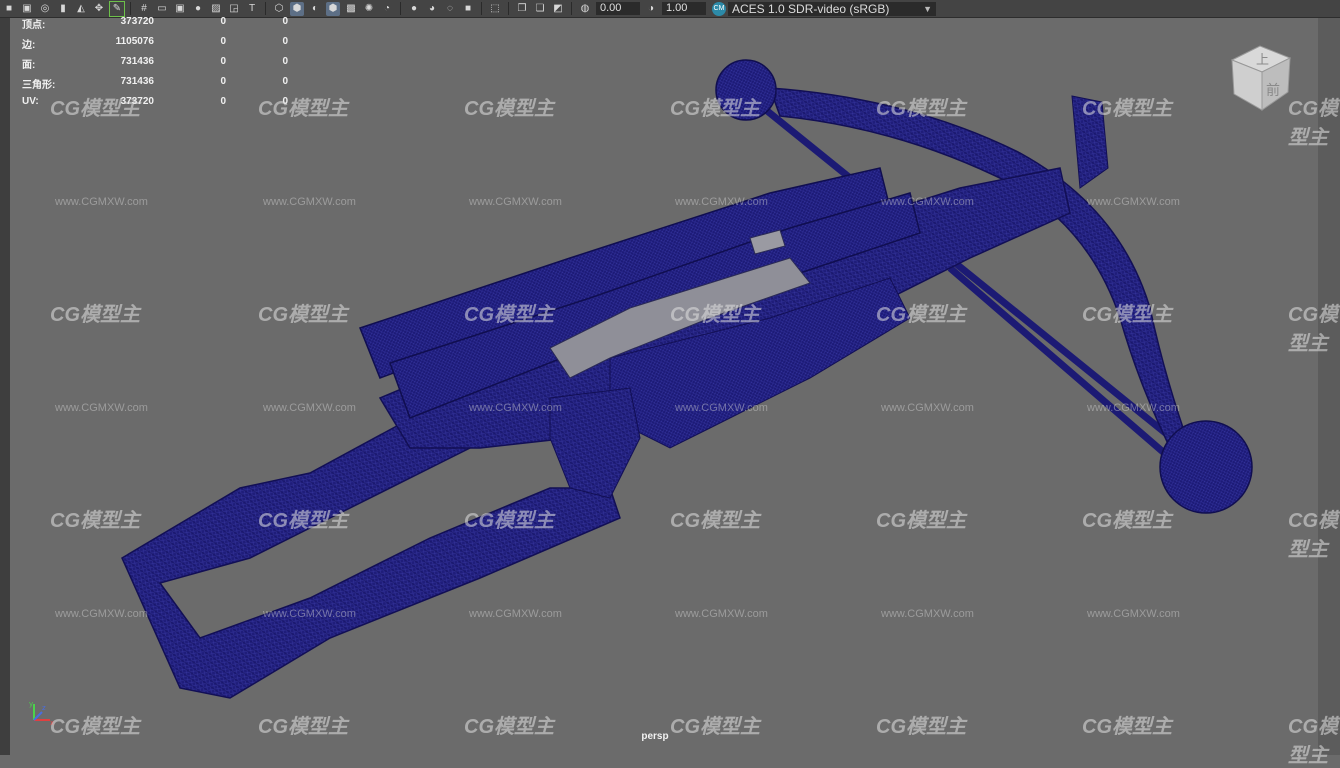 Image resolution: width=1340 pixels, height=768 pixels. I want to click on hud-row: 面: 731436 0 0, so click(155, 66).